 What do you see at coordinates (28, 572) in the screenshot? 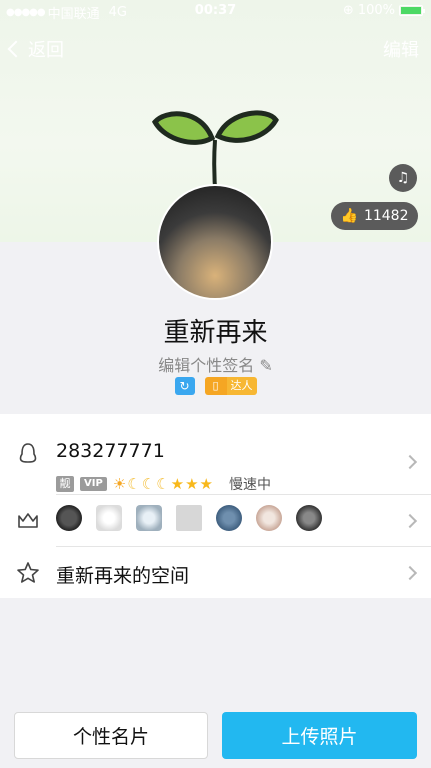
I see `star-outline-icon` at bounding box center [28, 572].